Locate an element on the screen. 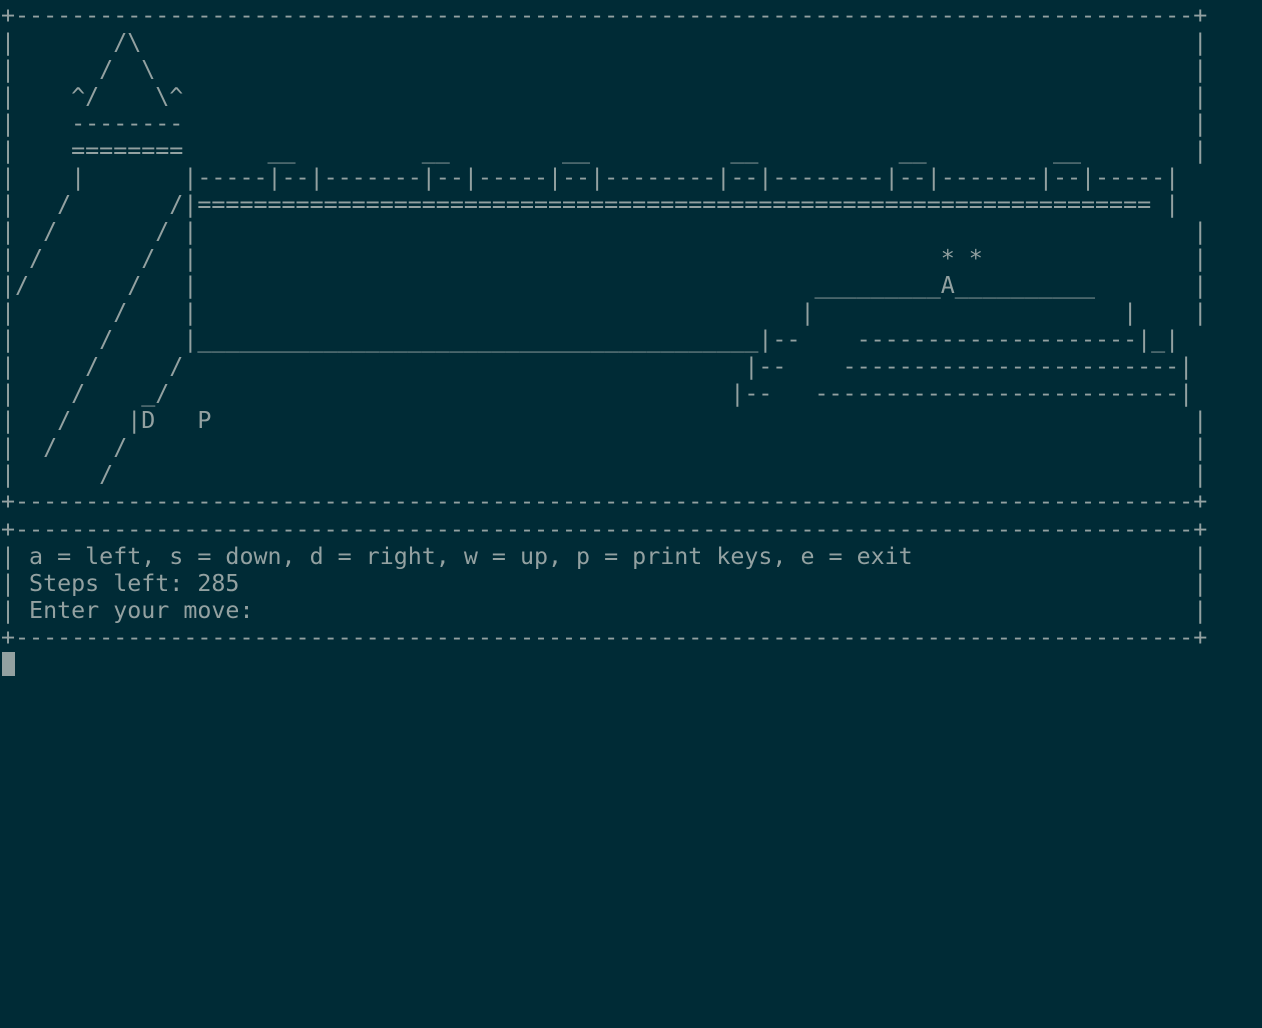 The image size is (1262, 1028). map-row: | ======== __ __ __ __ __ __ | is located at coordinates (604, 150).